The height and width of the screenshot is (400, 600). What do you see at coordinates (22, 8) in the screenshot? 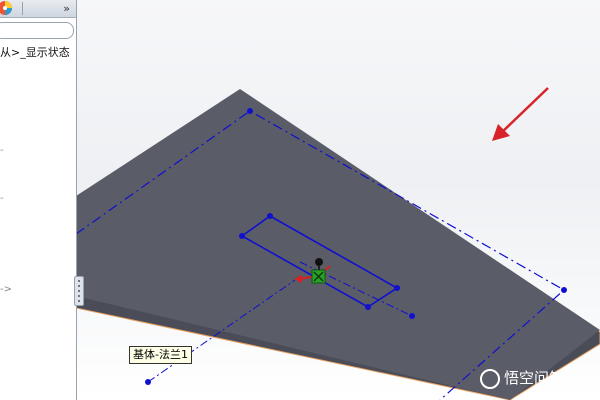
I see `toolbar-divider` at bounding box center [22, 8].